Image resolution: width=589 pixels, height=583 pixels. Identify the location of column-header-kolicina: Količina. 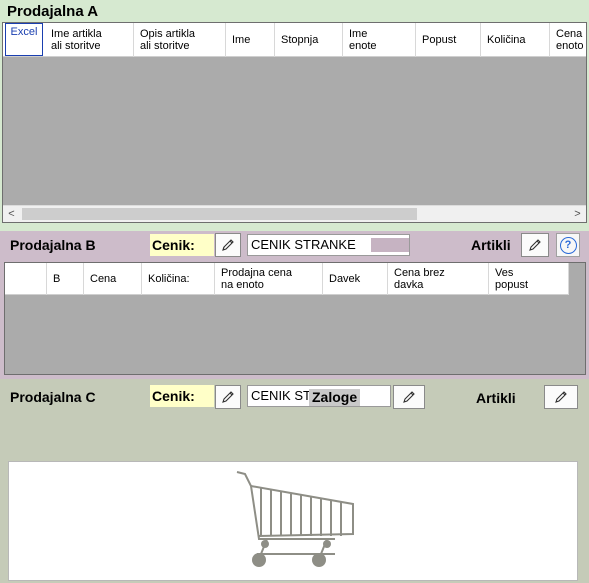
(515, 40).